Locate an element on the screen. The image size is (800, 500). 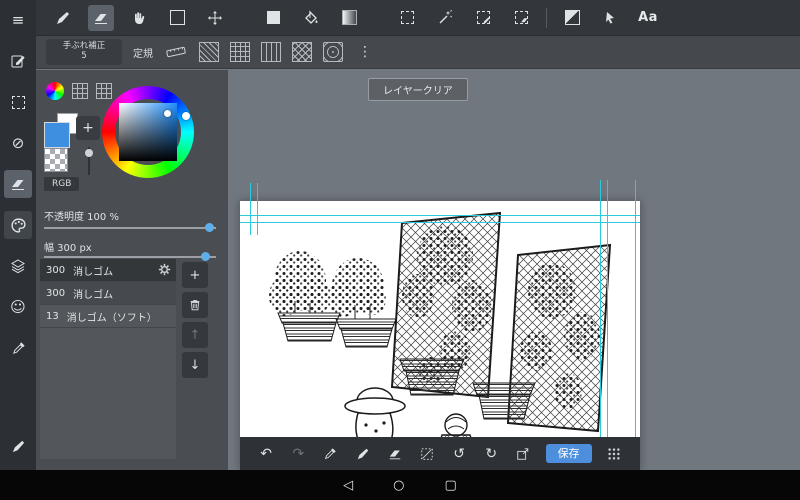
hand-icon is located at coordinates (140, 17).